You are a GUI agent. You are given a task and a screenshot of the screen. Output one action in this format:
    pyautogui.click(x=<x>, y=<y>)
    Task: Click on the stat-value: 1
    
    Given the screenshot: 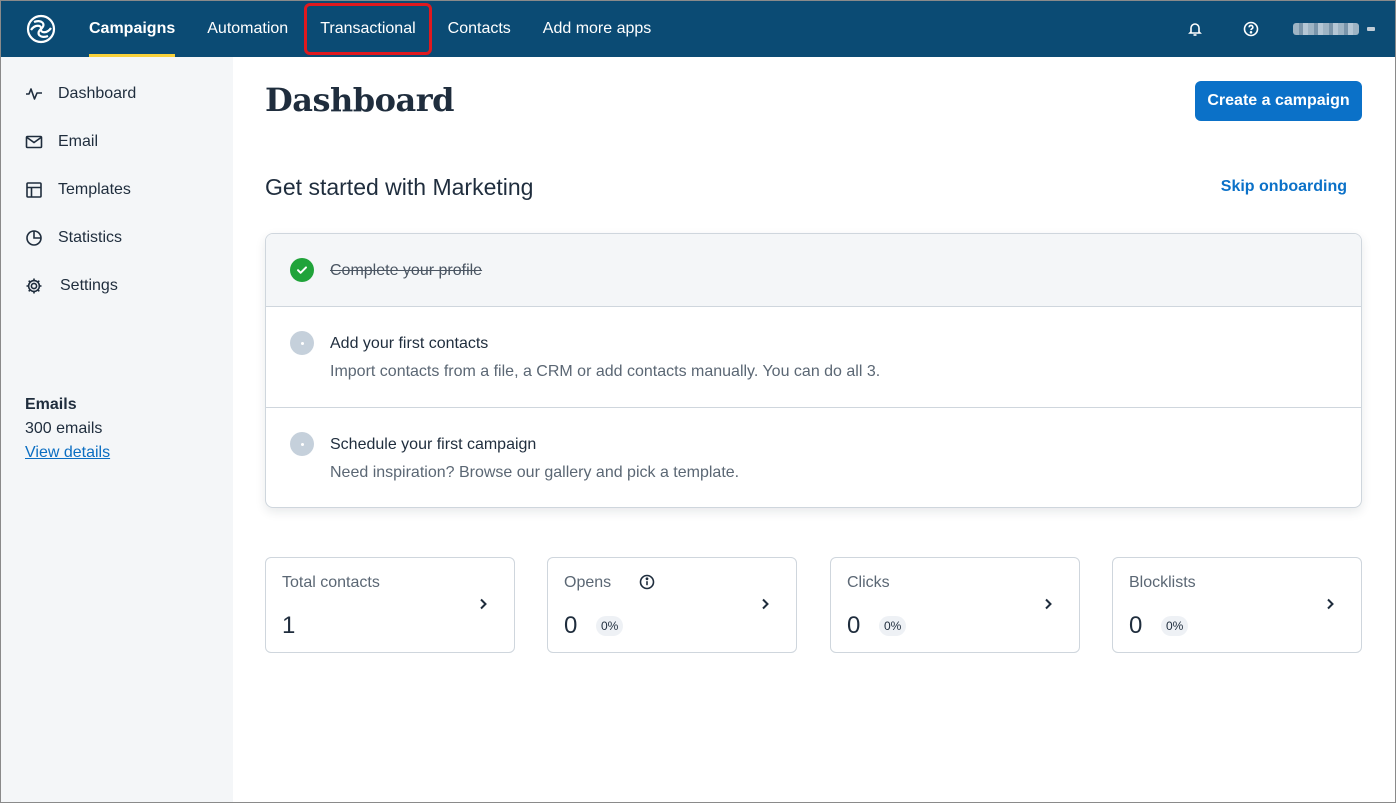 What is the action you would take?
    pyautogui.click(x=289, y=625)
    